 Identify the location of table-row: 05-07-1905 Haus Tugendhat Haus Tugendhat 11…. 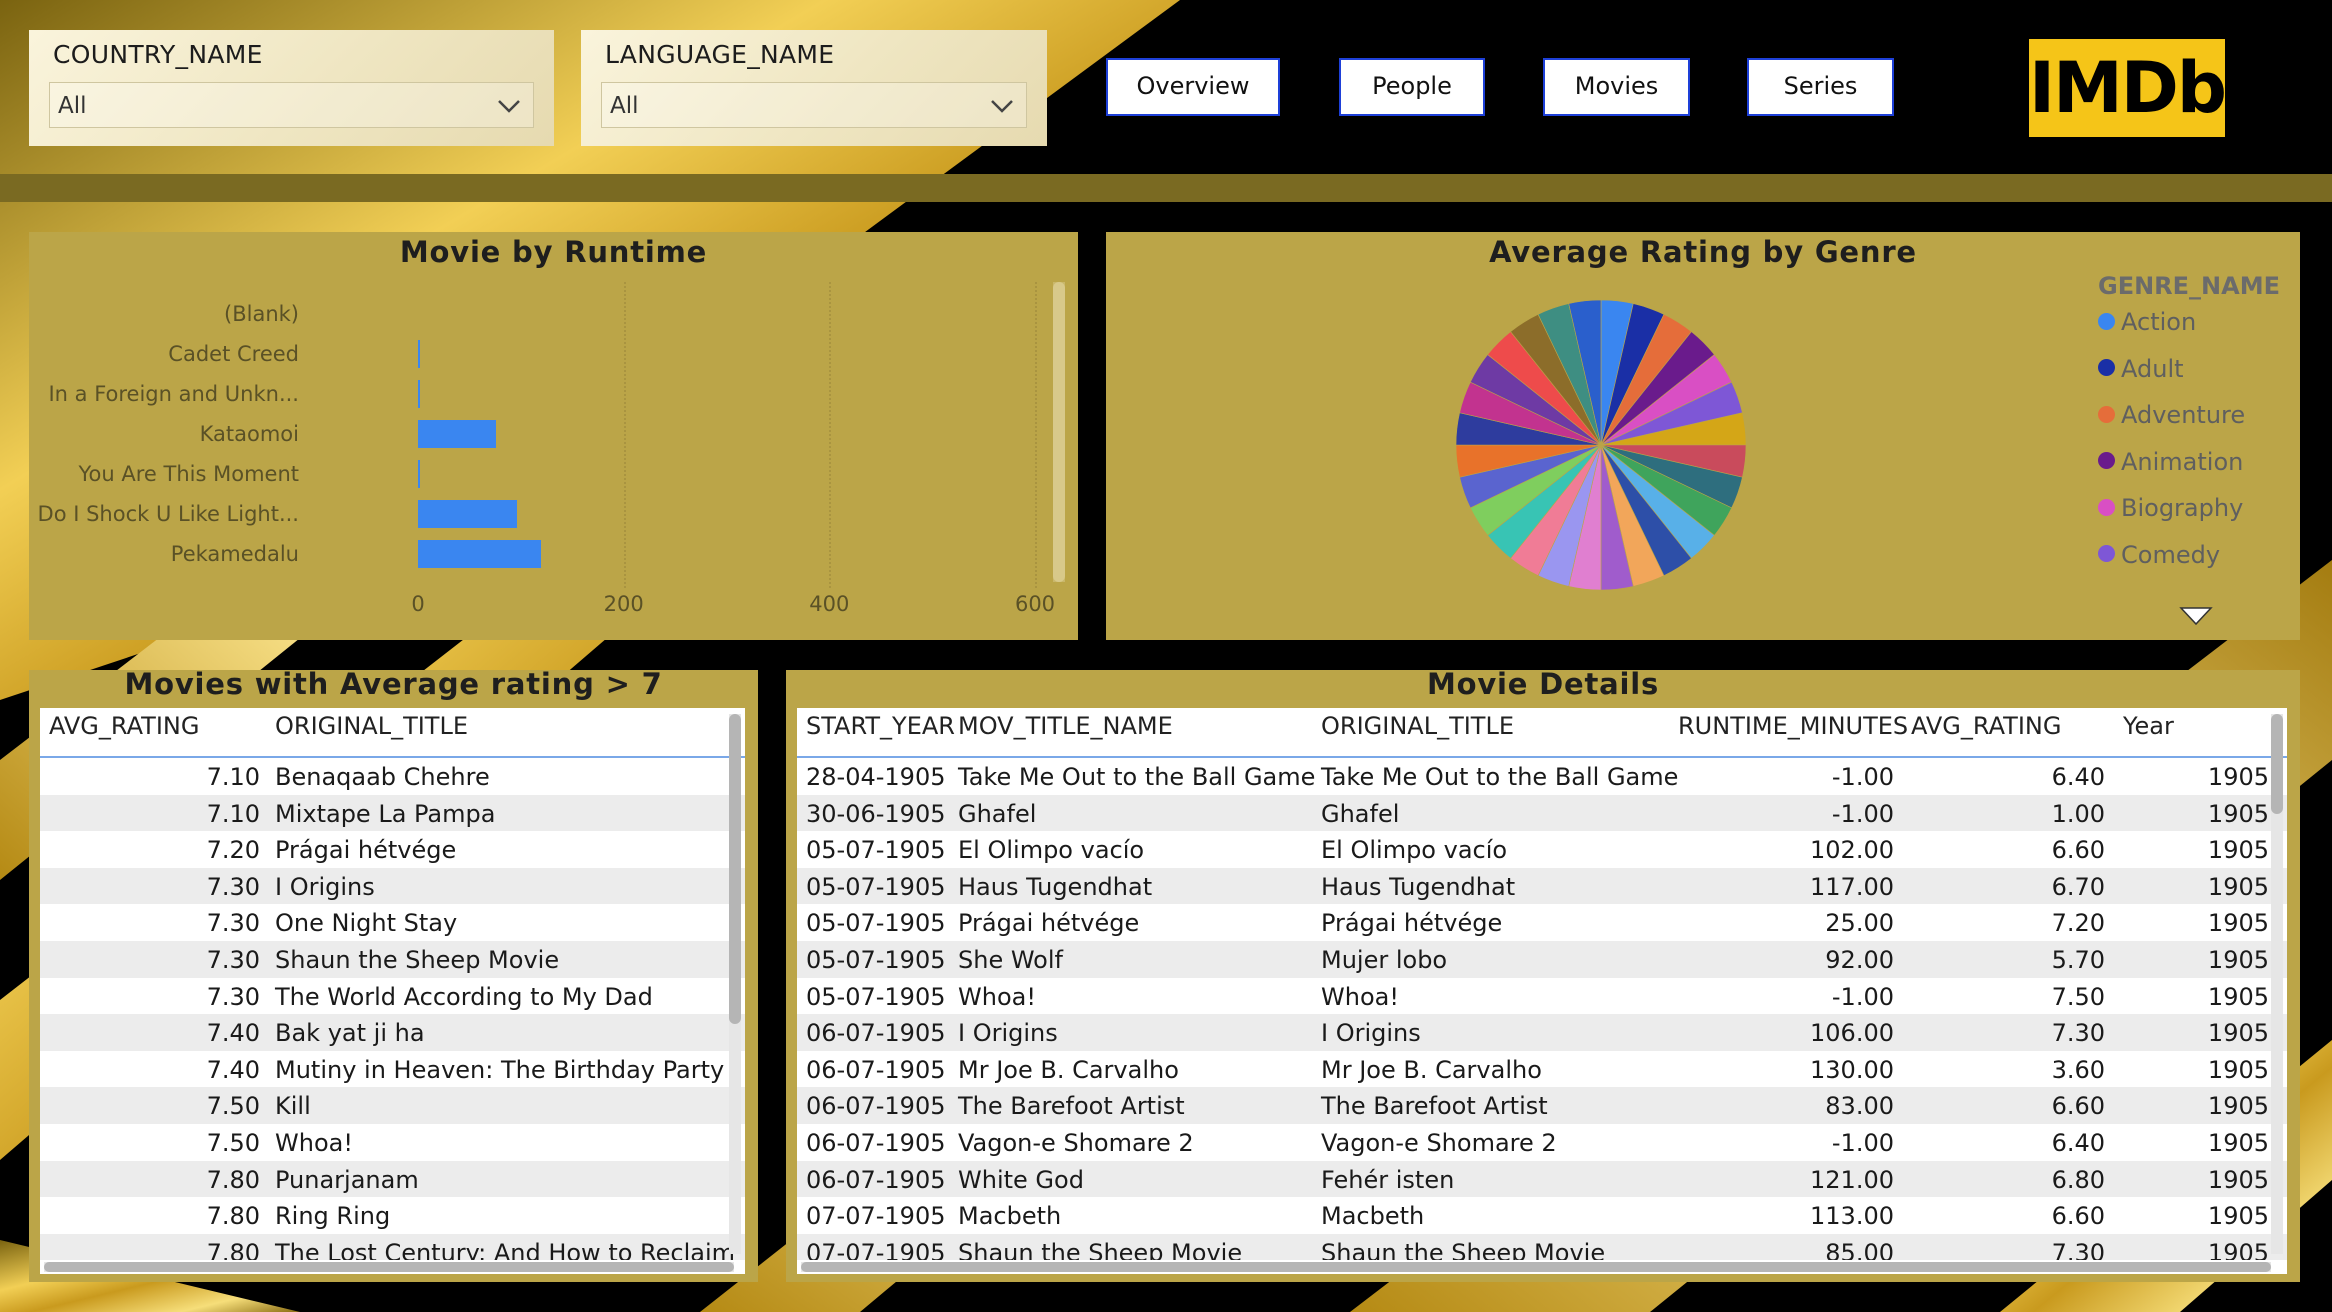
(1542, 886).